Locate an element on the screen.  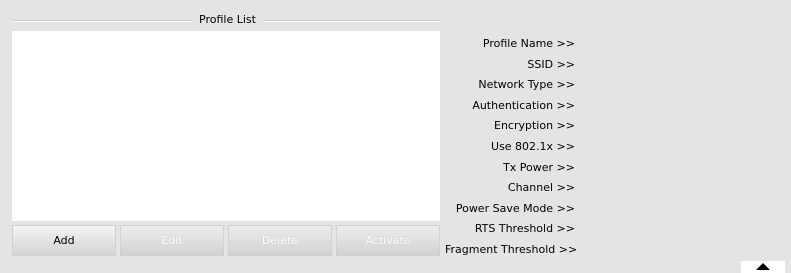
use-8021x-label: Use 802.1x >> is located at coordinates (533, 146).